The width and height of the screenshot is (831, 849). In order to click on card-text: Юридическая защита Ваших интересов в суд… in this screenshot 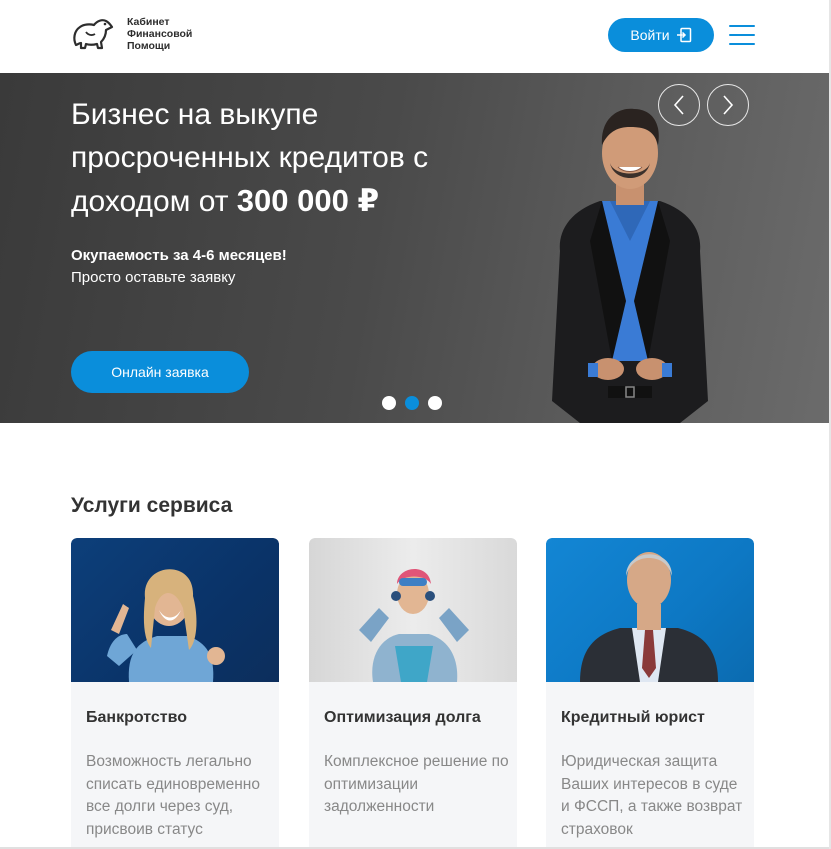, I will do `click(652, 795)`.